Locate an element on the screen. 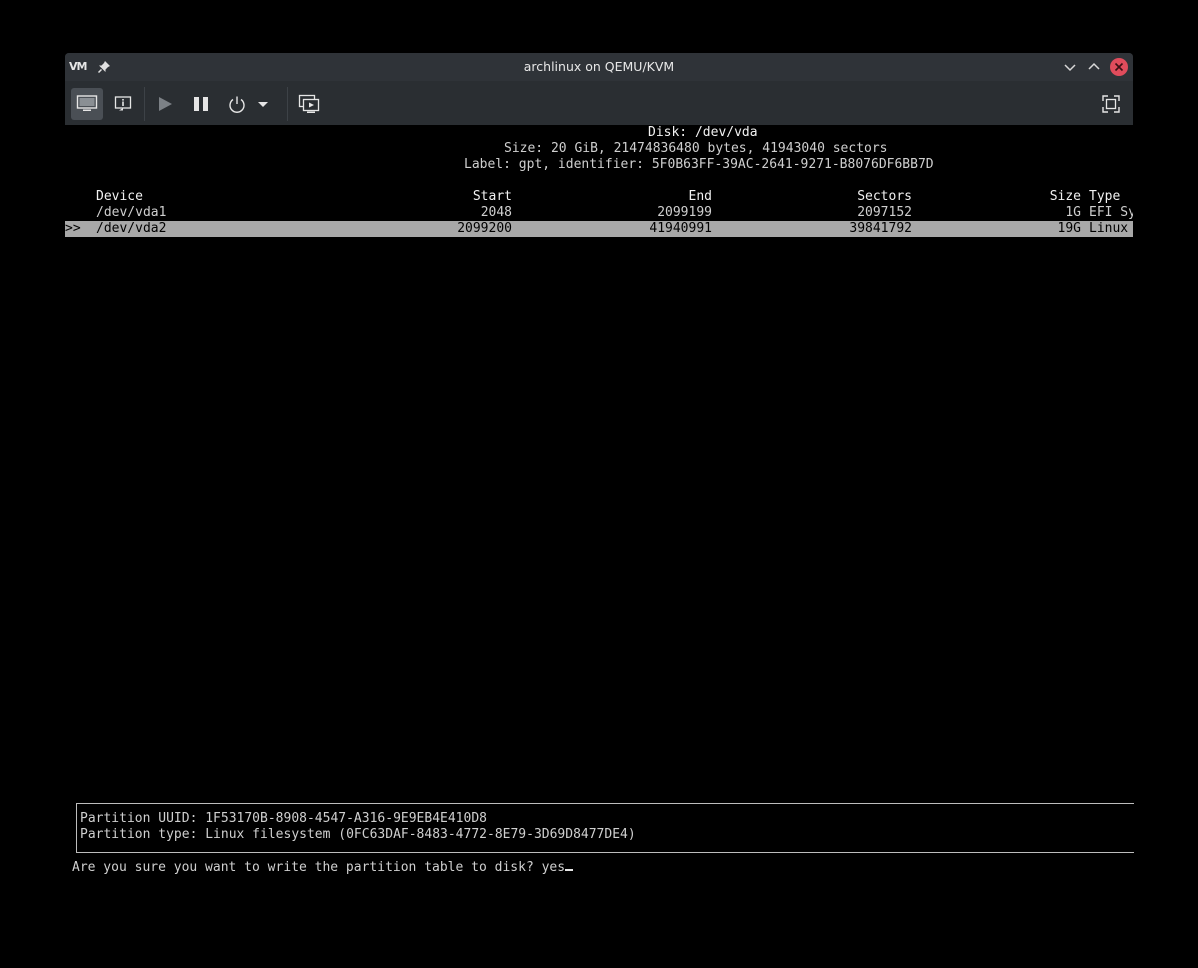 This screenshot has width=1198, height=968. shutdown-menu-button is located at coordinates (263, 104).